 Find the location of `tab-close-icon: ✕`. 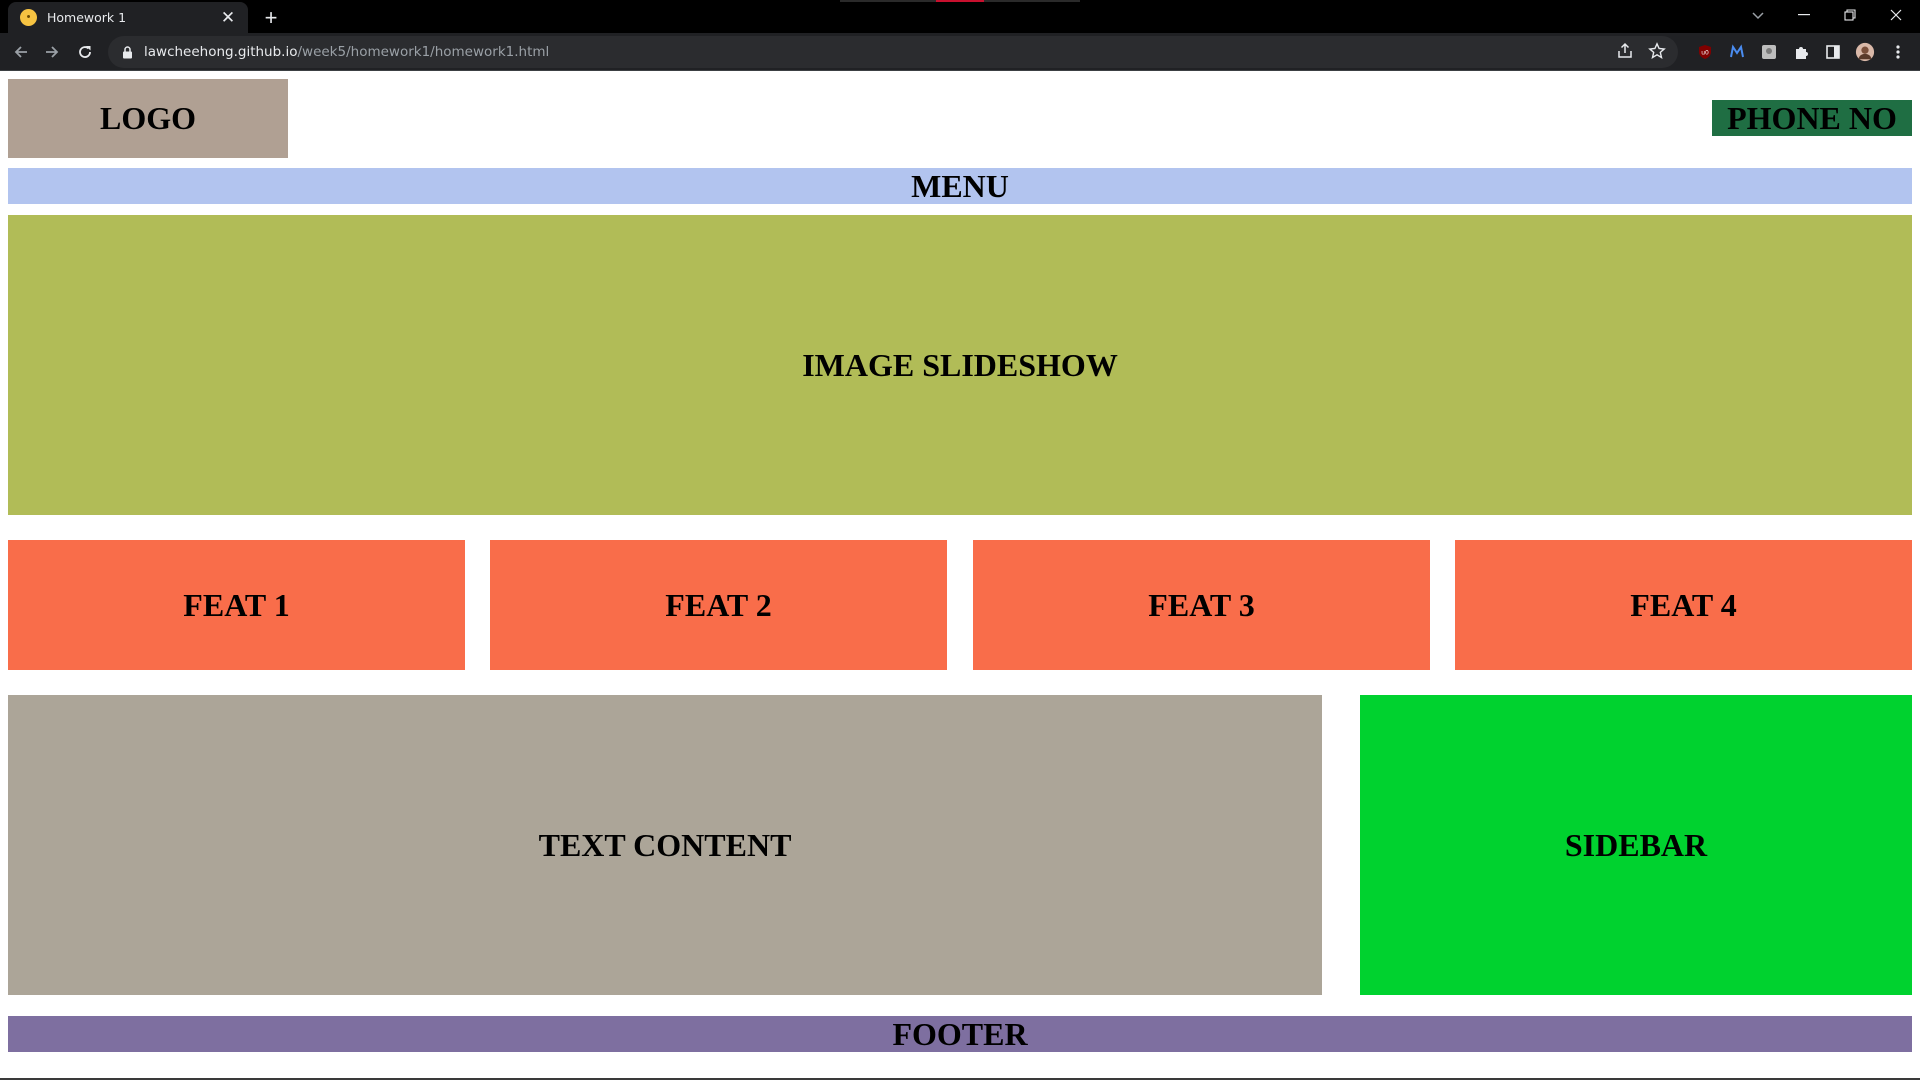

tab-close-icon: ✕ is located at coordinates (228, 18).